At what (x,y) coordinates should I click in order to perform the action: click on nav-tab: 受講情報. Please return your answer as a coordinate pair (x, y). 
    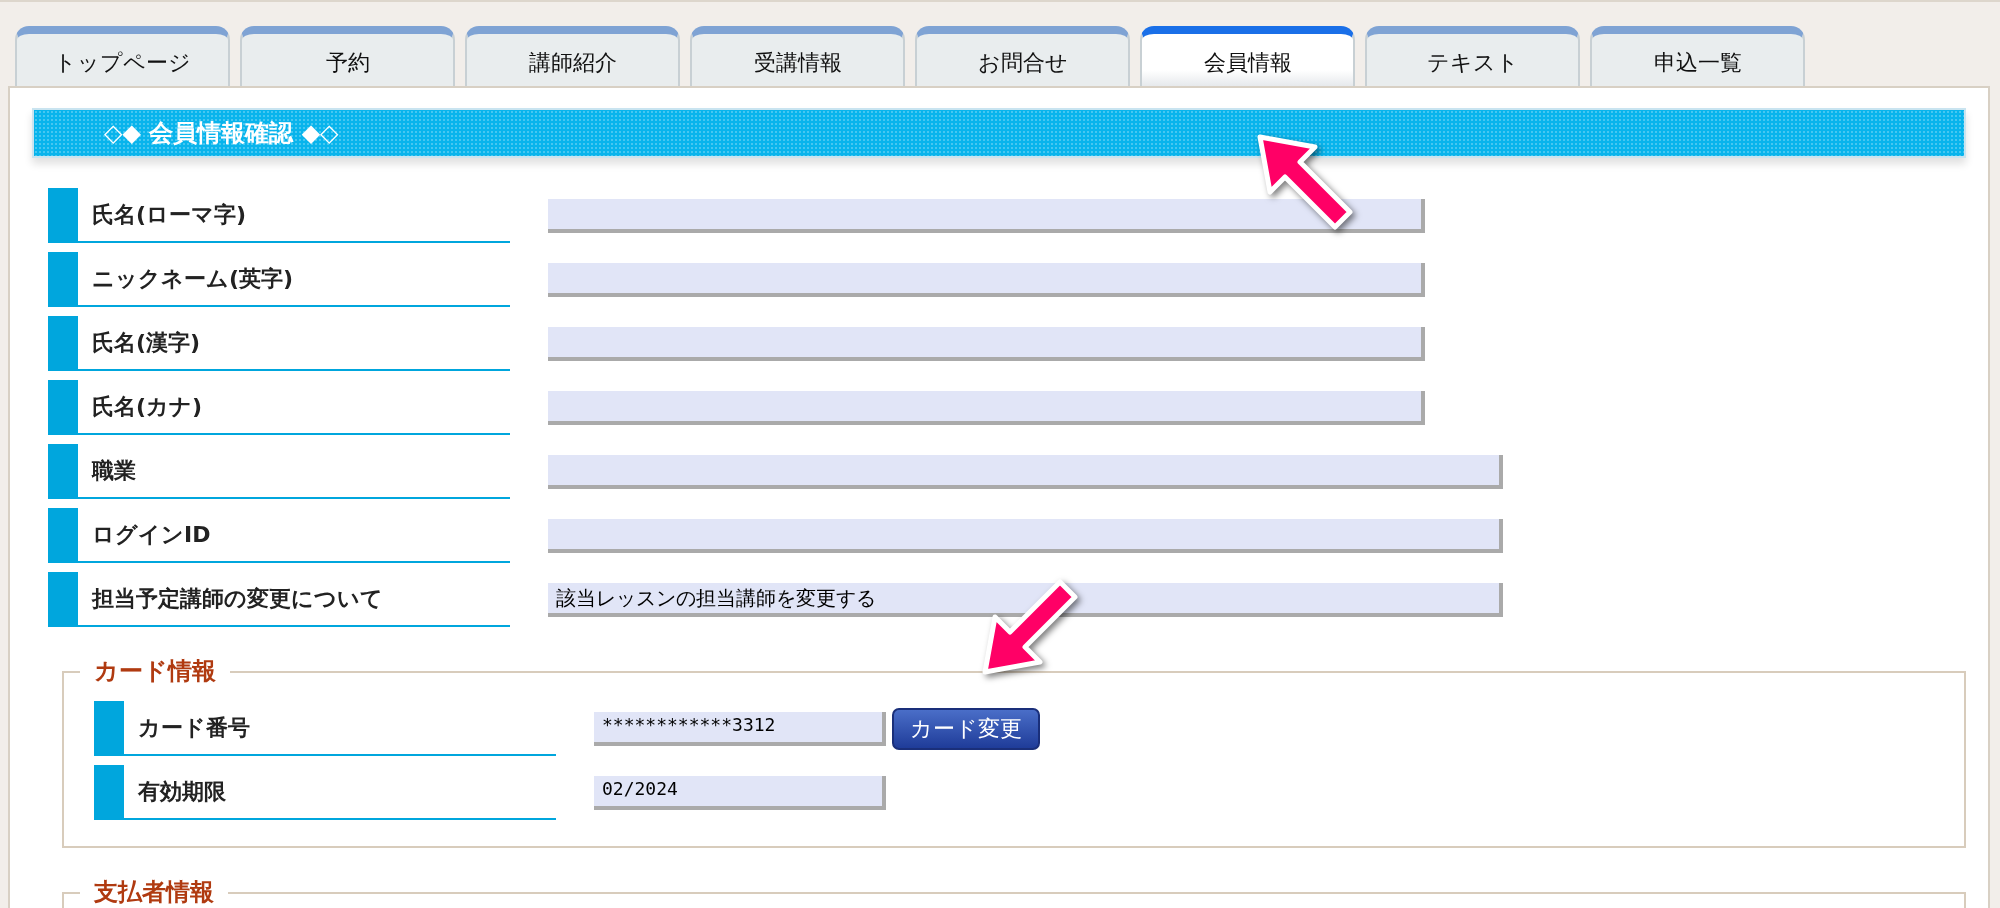
    Looking at the image, I should click on (797, 56).